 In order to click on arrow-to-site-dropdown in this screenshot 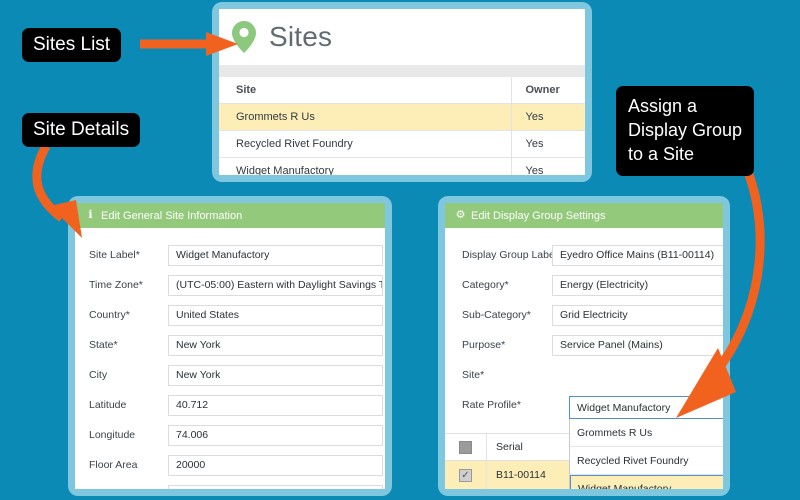, I will do `click(720, 294)`.